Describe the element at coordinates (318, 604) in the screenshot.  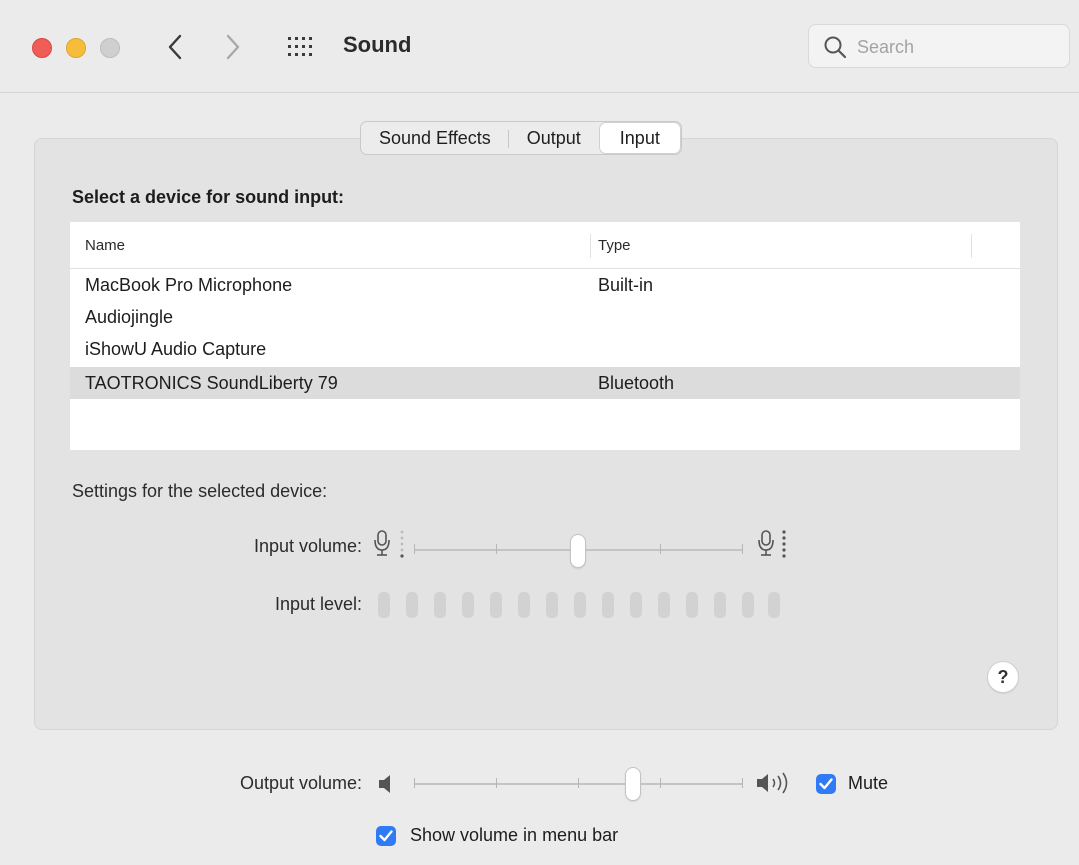
I see `input-level-label: Input level:` at that location.